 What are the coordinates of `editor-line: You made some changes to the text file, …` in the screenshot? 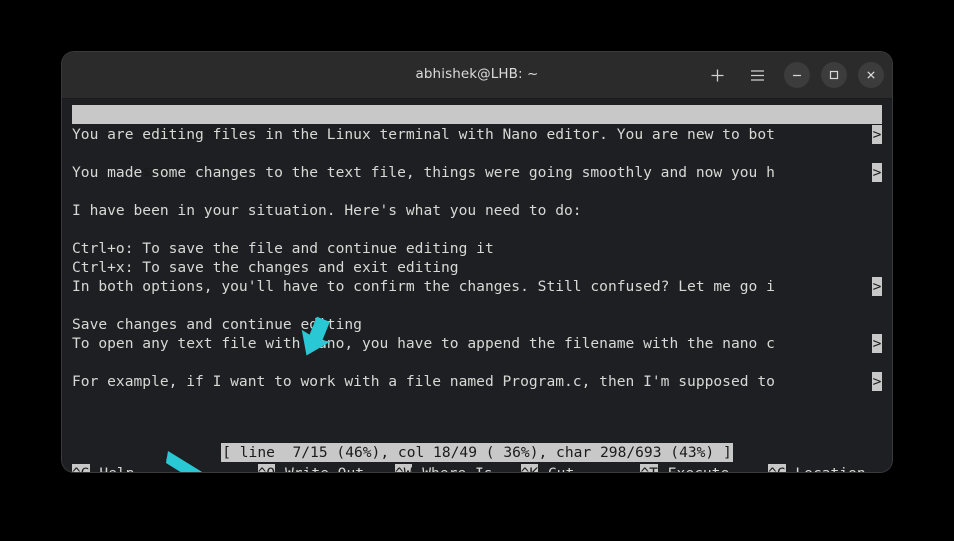 It's located at (477, 172).